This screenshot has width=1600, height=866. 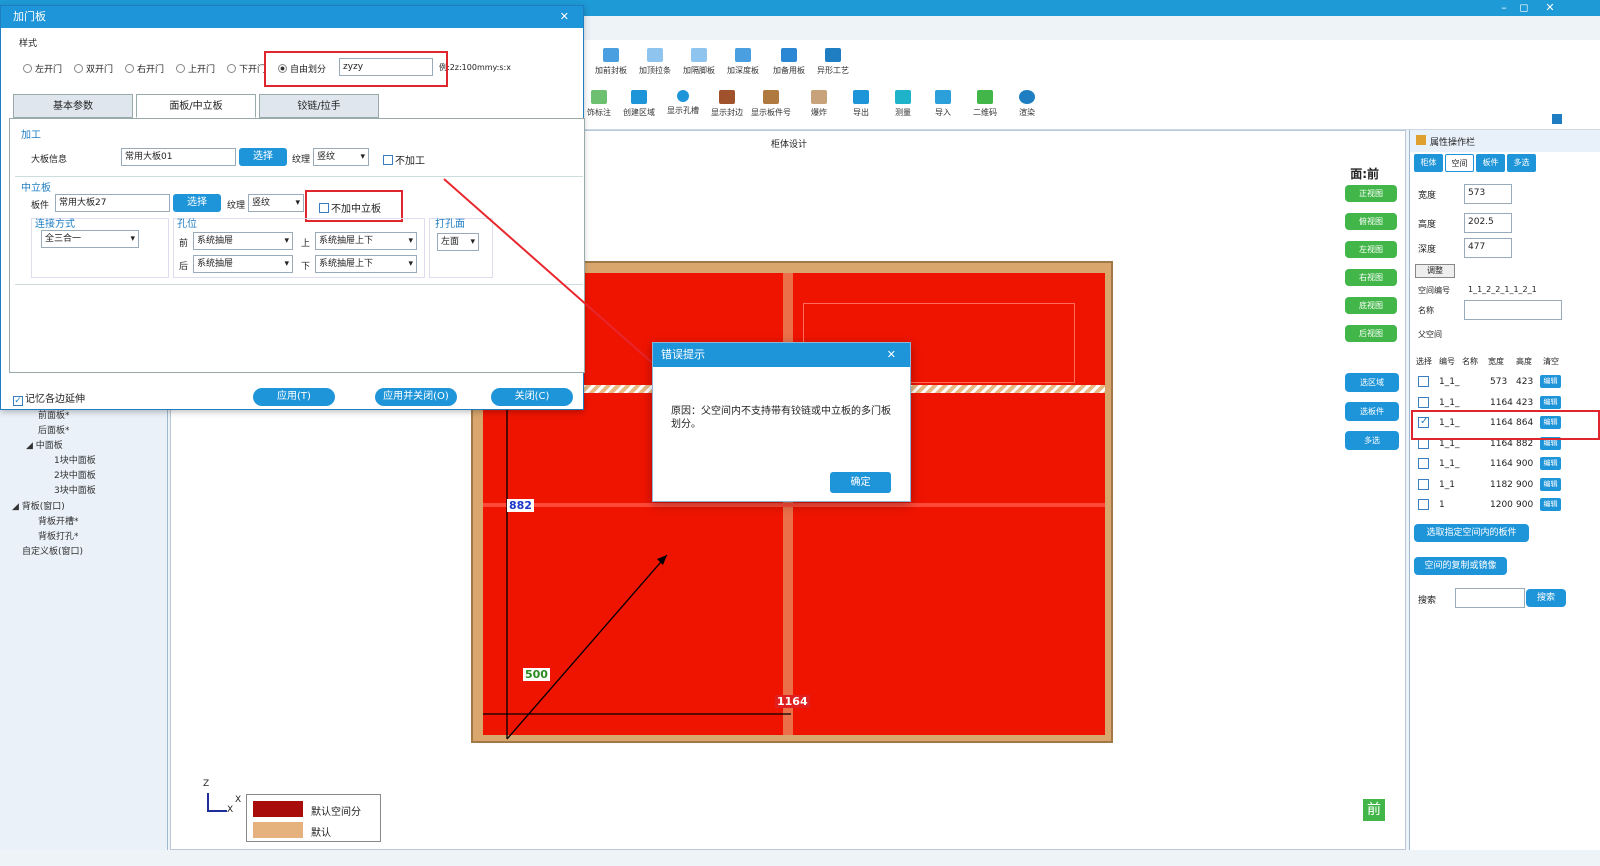 What do you see at coordinates (789, 62) in the screenshot?
I see `ribbon-add-spare-board: 加备用板` at bounding box center [789, 62].